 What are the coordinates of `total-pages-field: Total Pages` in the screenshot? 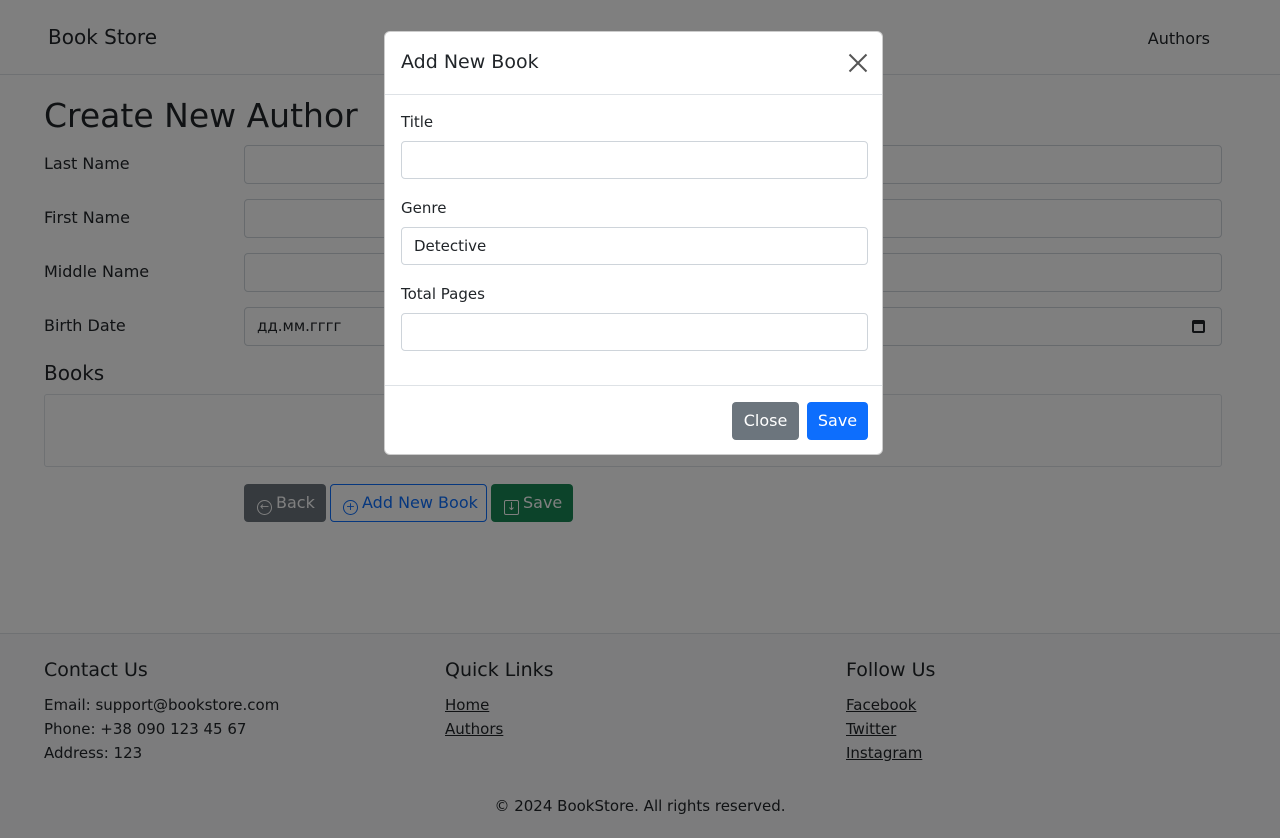 It's located at (634, 318).